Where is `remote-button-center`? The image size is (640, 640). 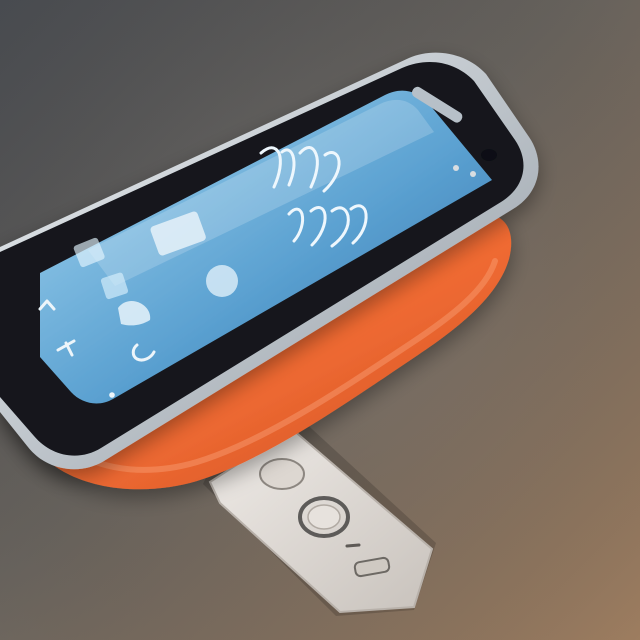
remote-button-center is located at coordinates (324, 517).